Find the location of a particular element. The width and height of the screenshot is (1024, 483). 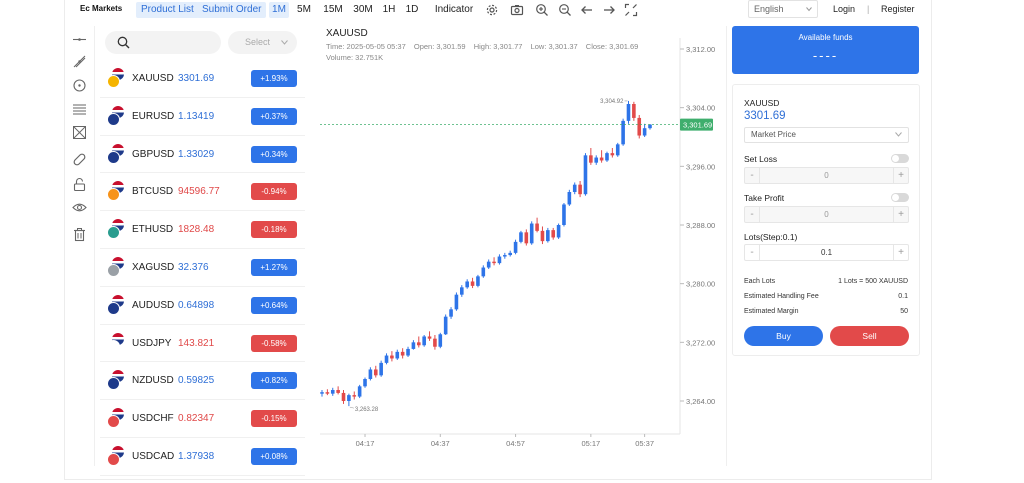

product-row: EURUSD 1.13419 +0.37% is located at coordinates (202, 117).